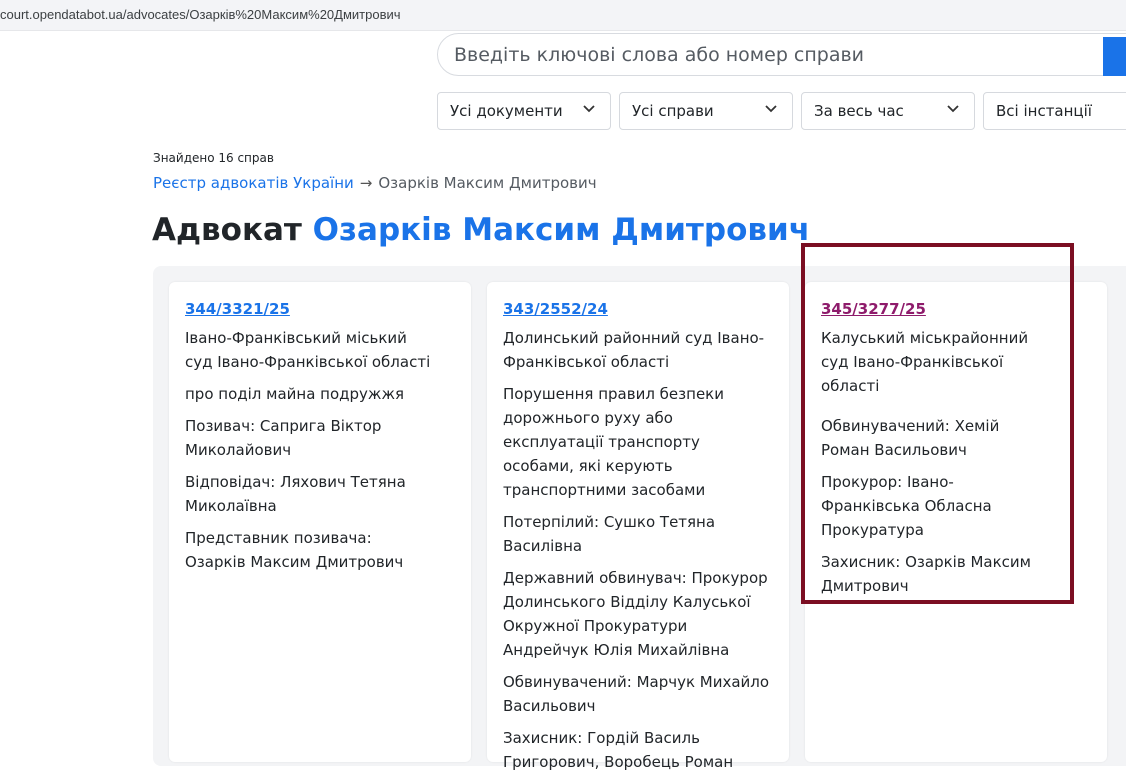  What do you see at coordinates (283, 438) in the screenshot?
I see `case-party: Позивач: Саприга Віктор Миколайович` at bounding box center [283, 438].